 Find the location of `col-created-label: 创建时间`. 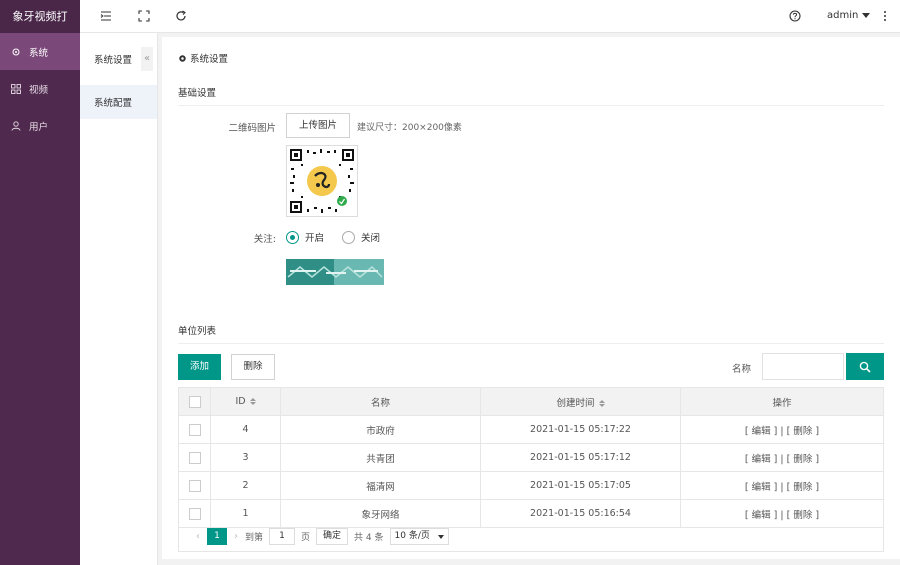

col-created-label: 创建时间 is located at coordinates (575, 403).